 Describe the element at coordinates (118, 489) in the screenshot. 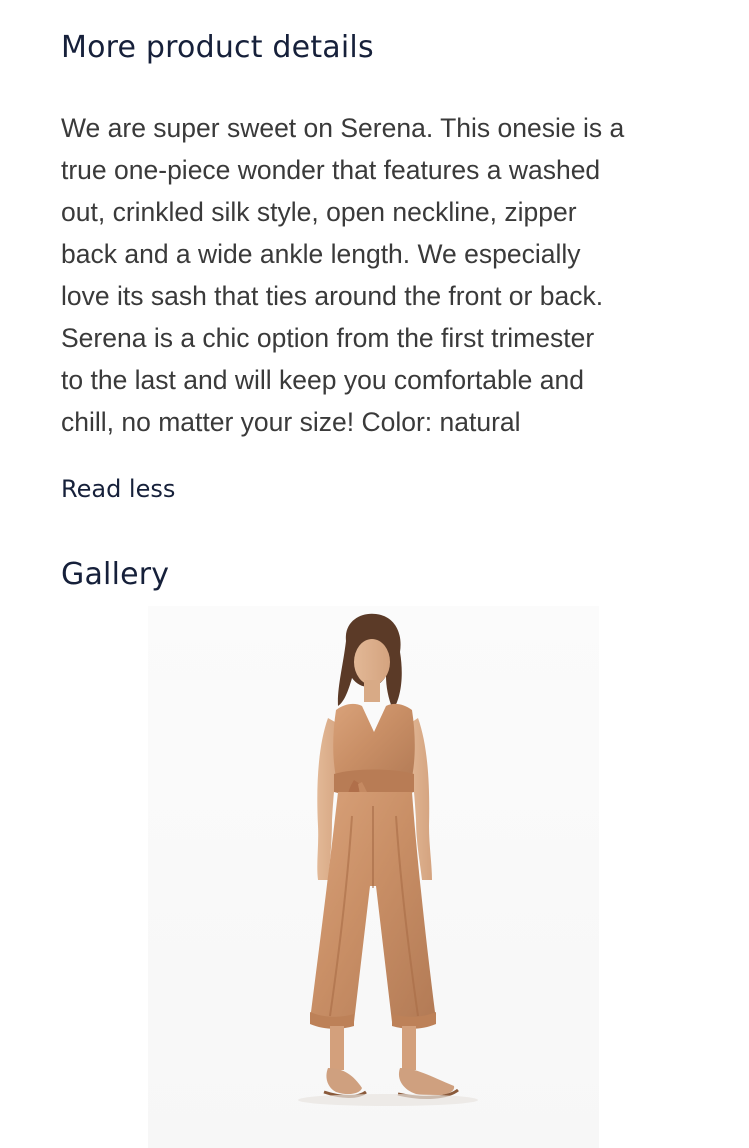

I see `read-less-link: Read less` at that location.